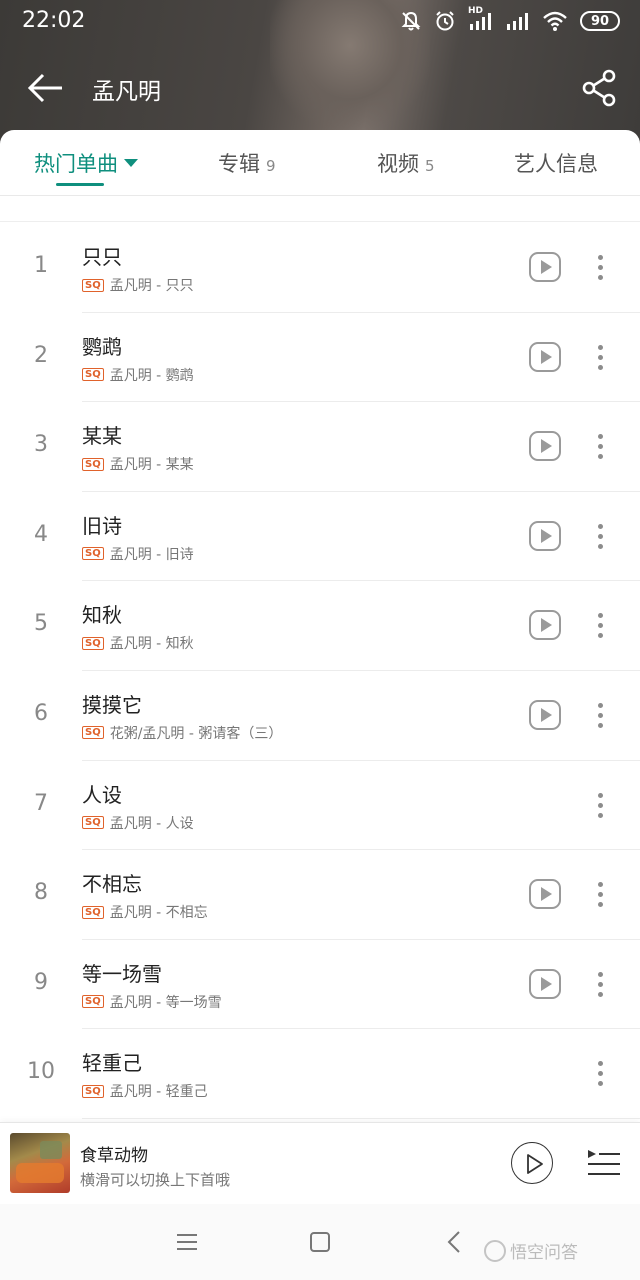  Describe the element at coordinates (320, 358) in the screenshot. I see `song-row: 2 鹦鹉 SQ 孟凡明 - 鹦鹉` at that location.